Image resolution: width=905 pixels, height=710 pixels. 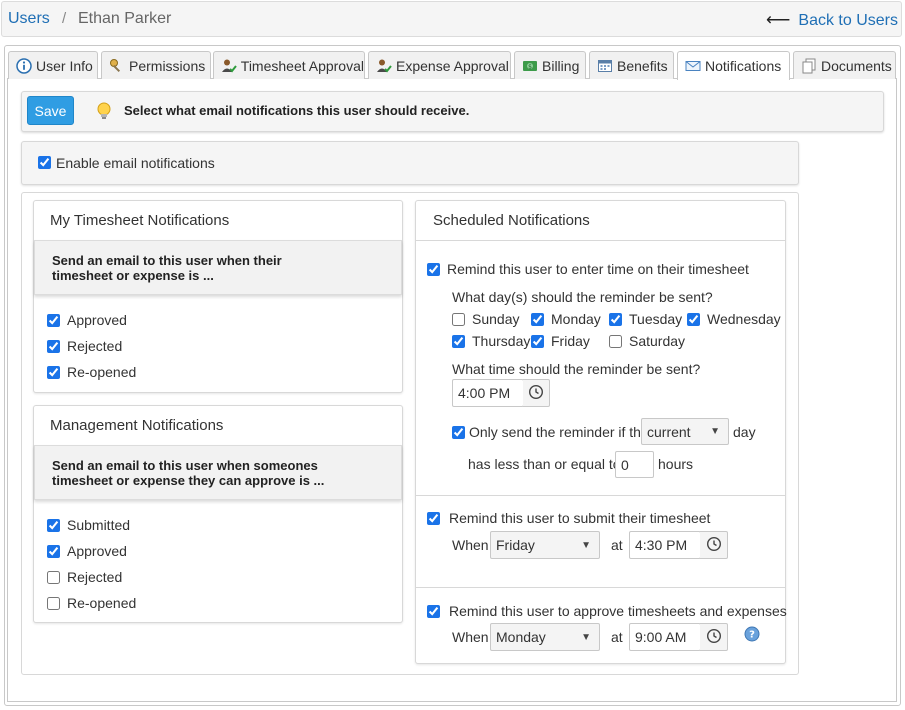 I want to click on day-label: Saturday, so click(x=657, y=341).